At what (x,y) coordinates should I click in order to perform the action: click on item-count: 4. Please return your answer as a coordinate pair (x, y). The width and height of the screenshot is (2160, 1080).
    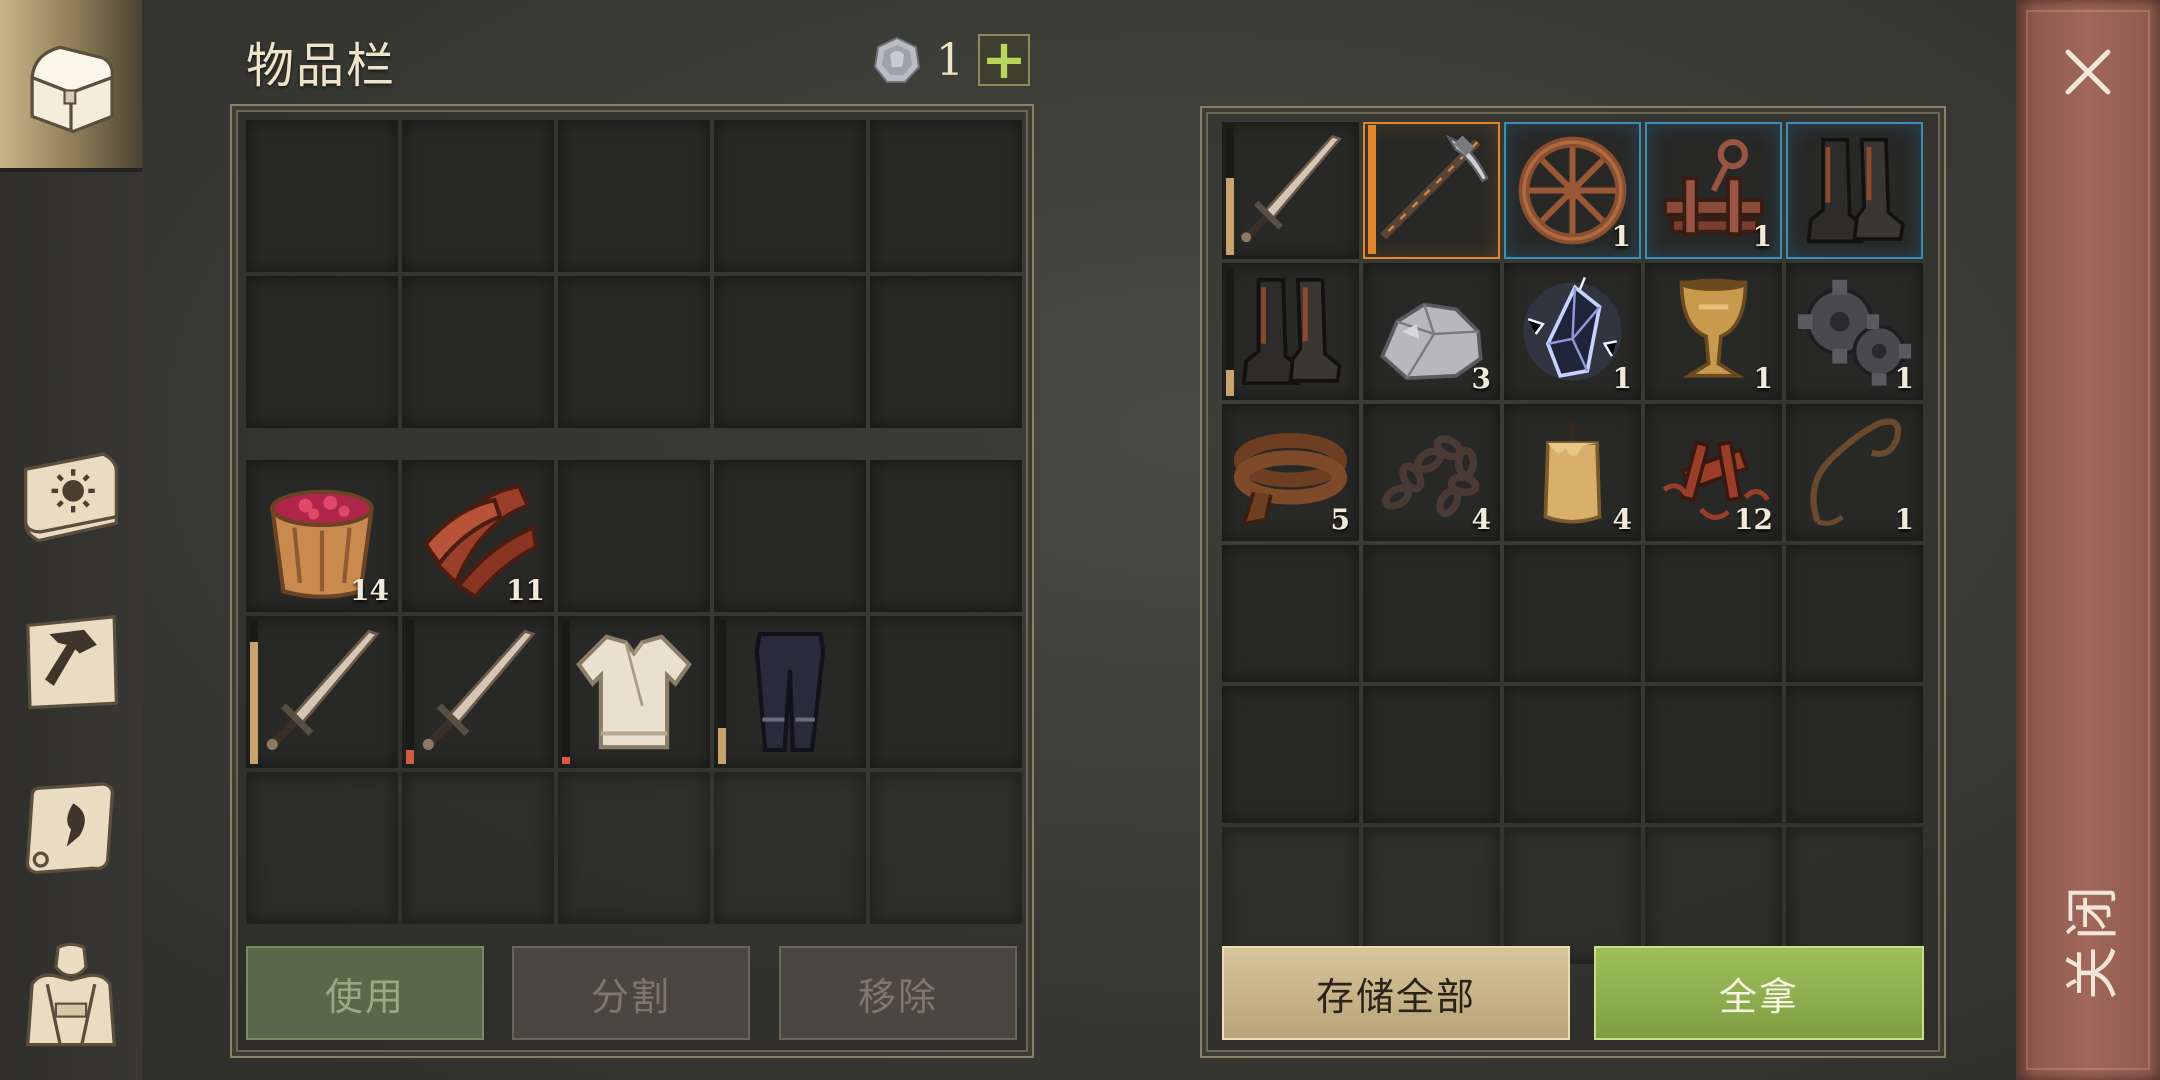
    Looking at the image, I should click on (1481, 519).